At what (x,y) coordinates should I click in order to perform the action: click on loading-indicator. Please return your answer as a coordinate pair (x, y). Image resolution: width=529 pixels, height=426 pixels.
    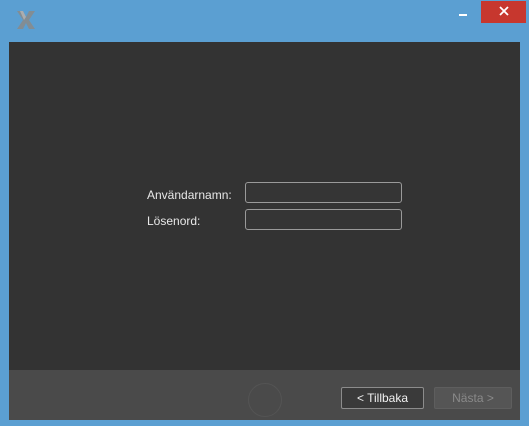
    Looking at the image, I should click on (265, 400).